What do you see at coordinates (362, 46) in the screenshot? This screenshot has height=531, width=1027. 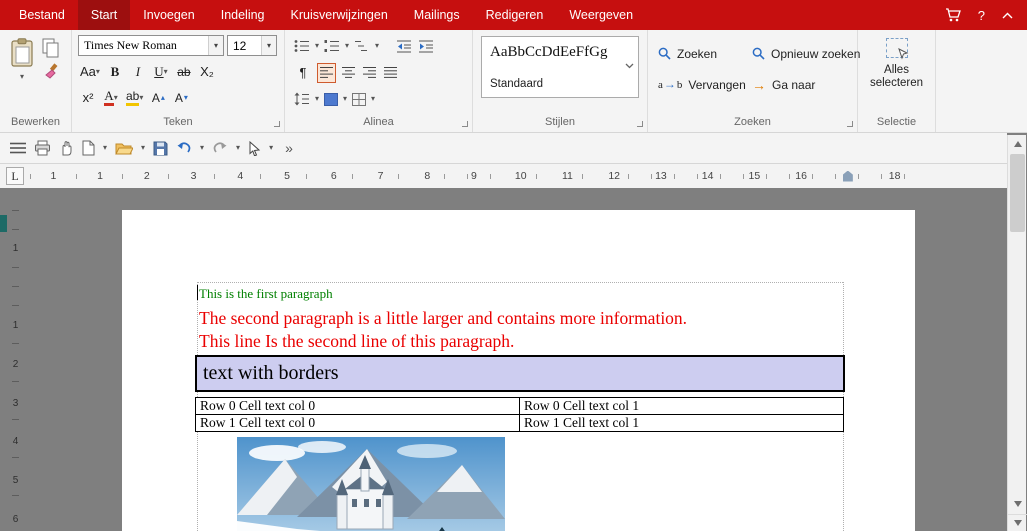 I see `multilevel-list-button` at bounding box center [362, 46].